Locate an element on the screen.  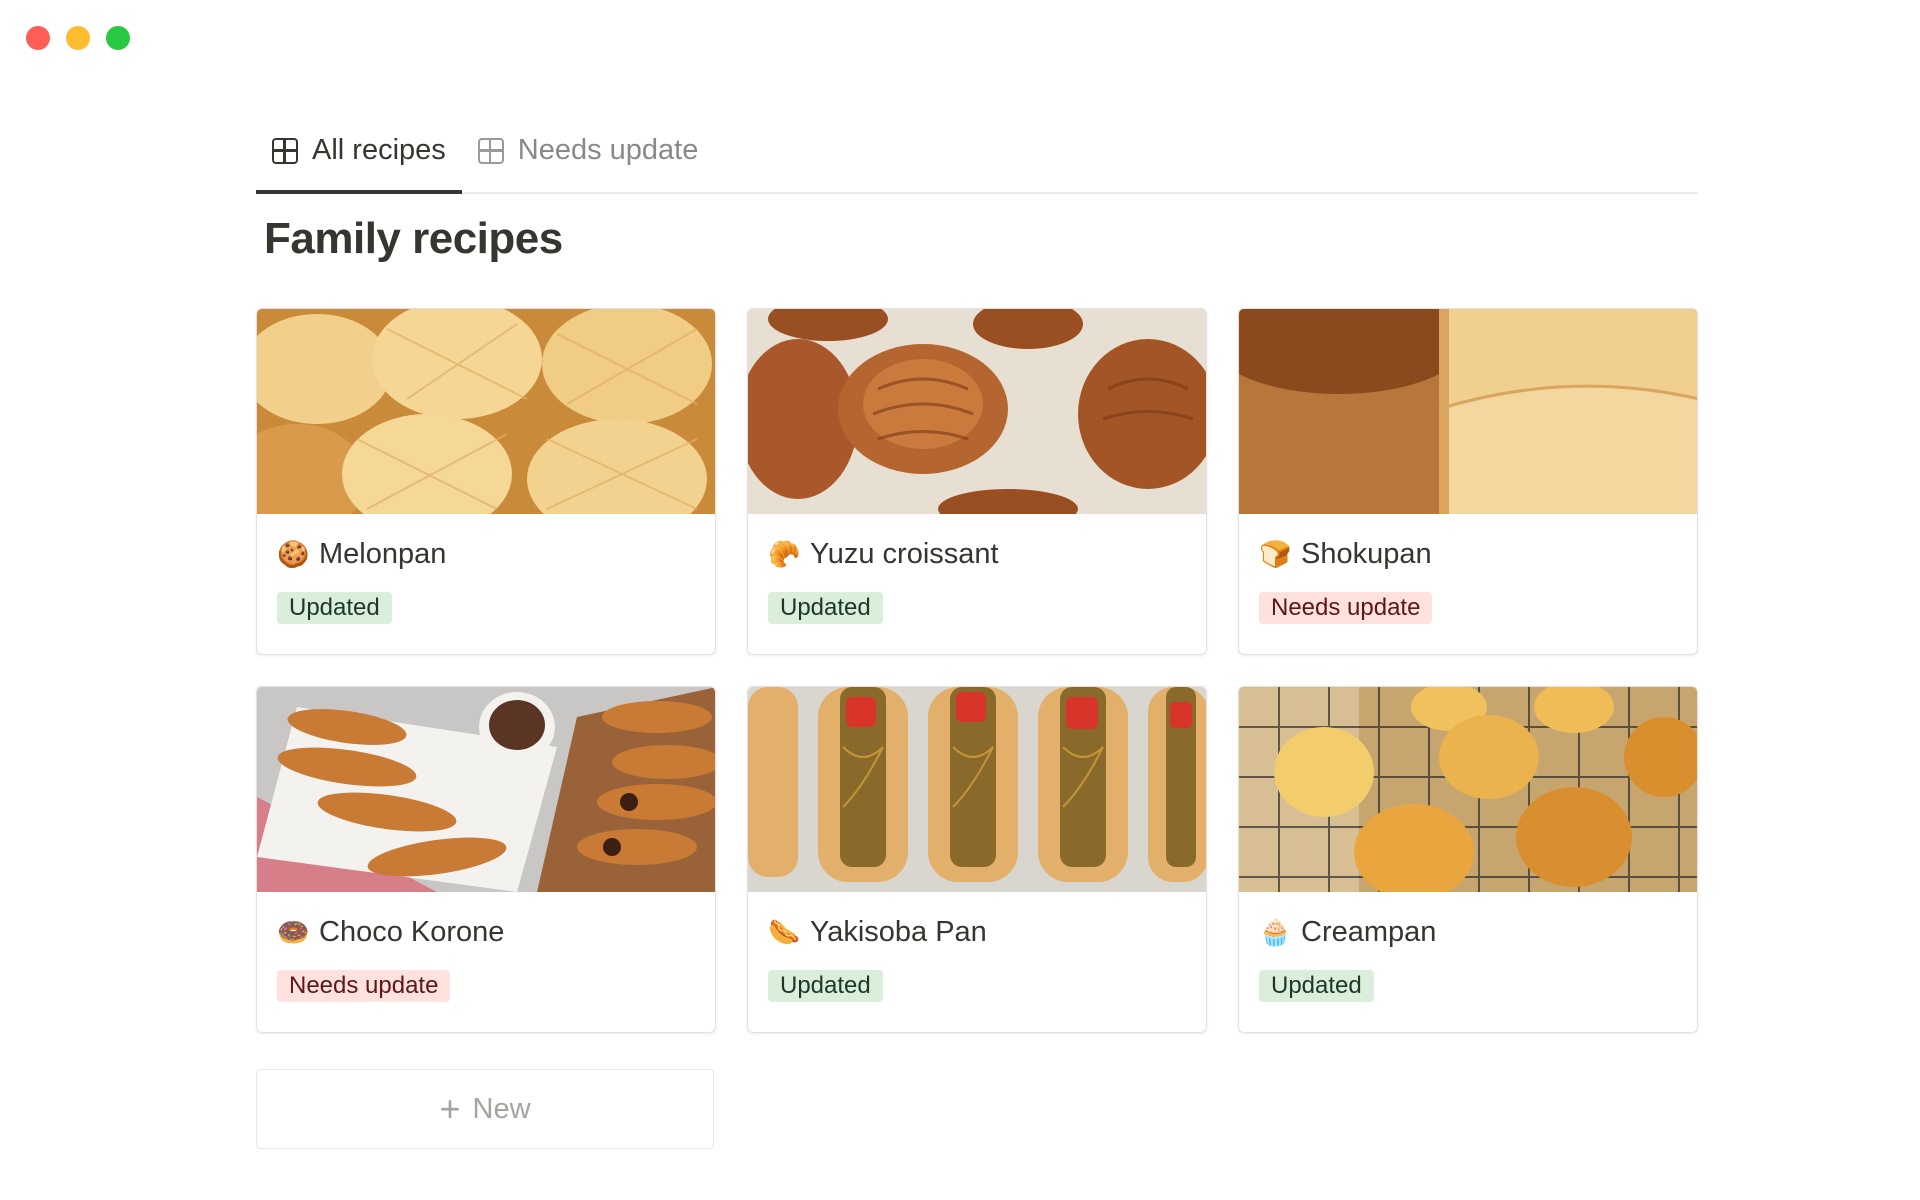
new-card-button: + New is located at coordinates (485, 1109).